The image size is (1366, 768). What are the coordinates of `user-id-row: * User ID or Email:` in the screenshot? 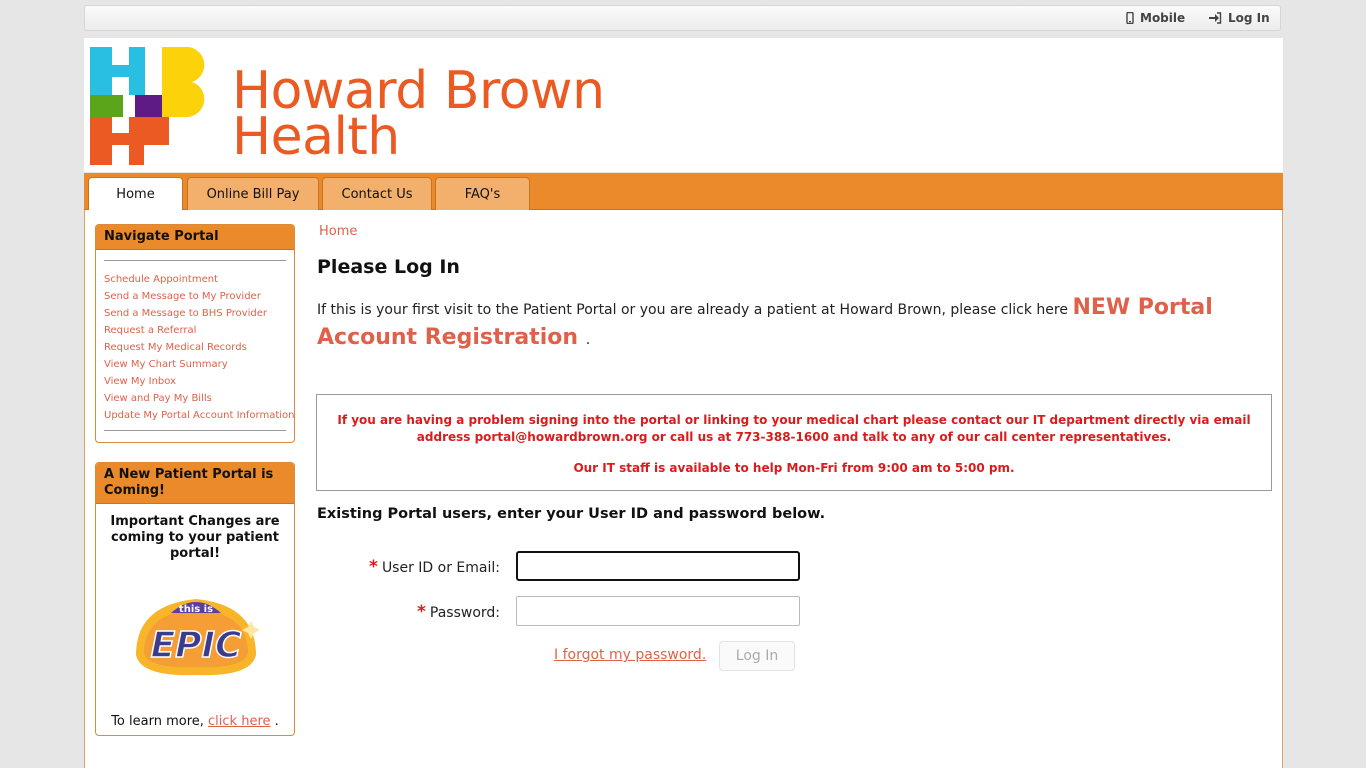 It's located at (567, 566).